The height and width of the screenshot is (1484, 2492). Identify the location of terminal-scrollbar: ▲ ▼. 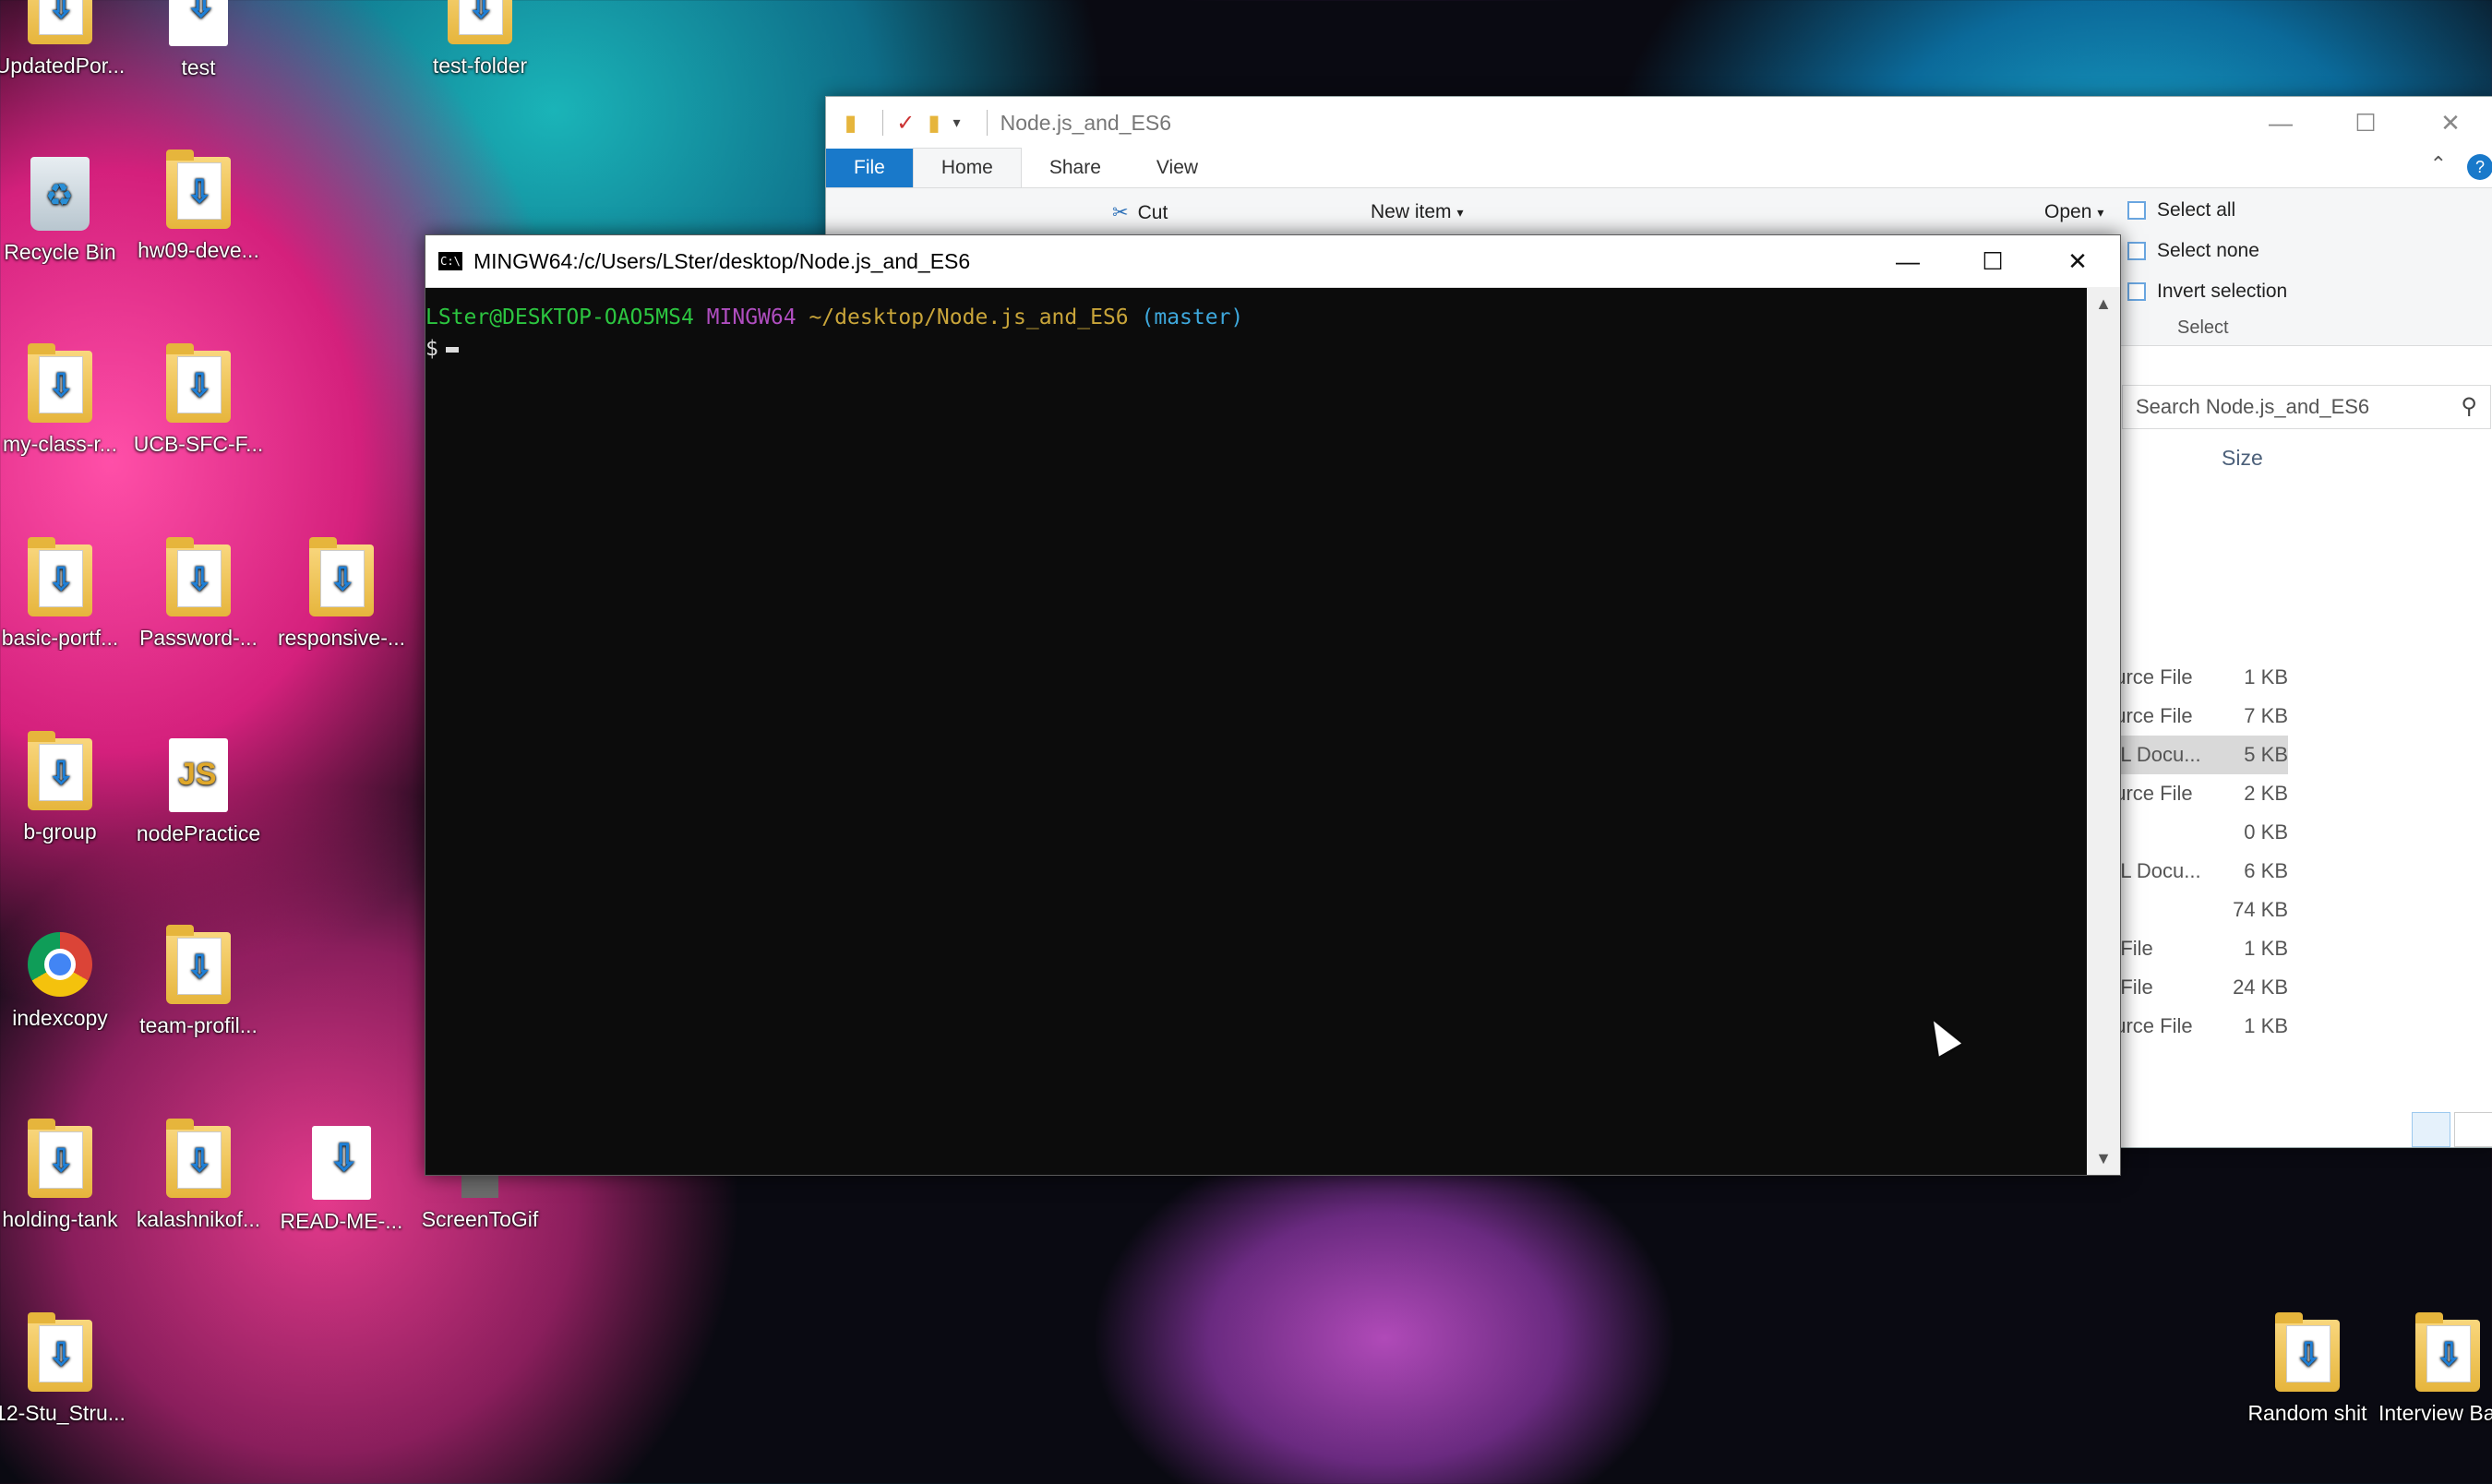
(2103, 731).